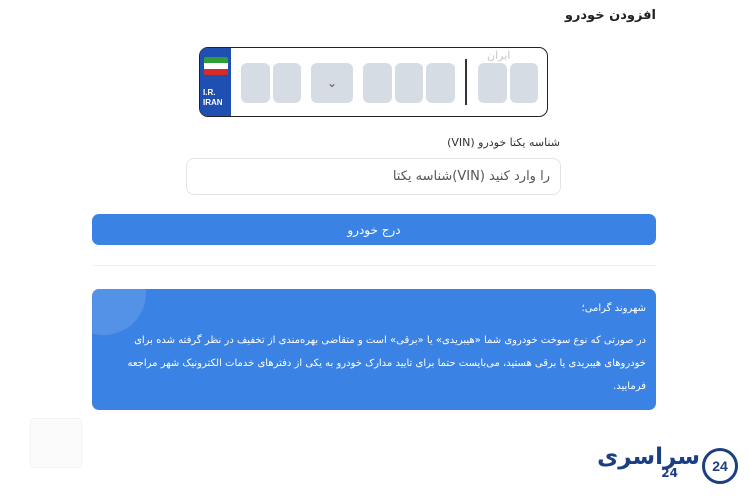  I want to click on plate-letter-select: ⌄, so click(332, 83).